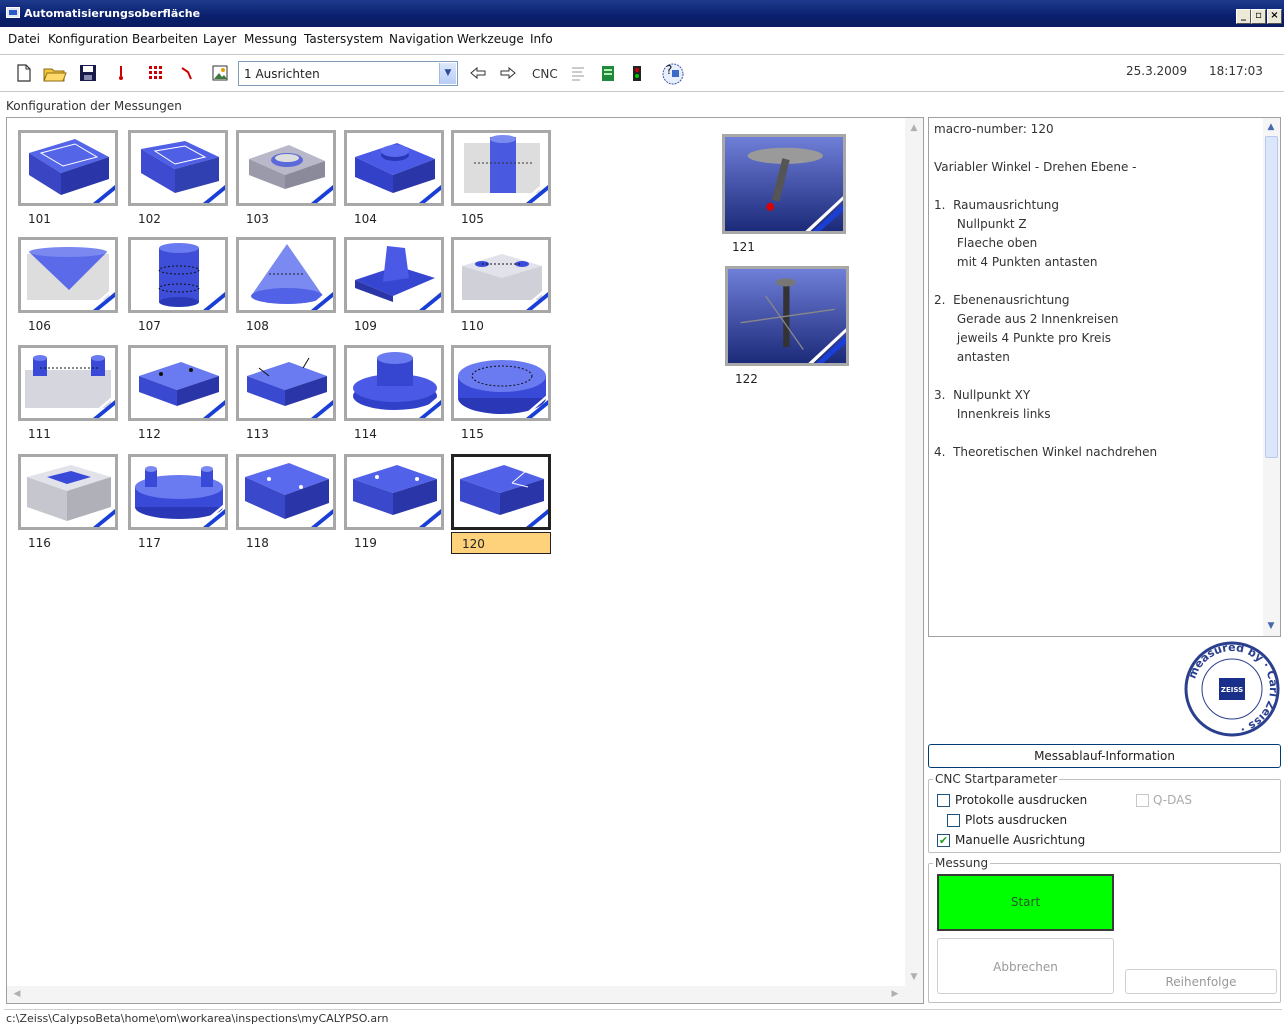 The height and width of the screenshot is (1025, 1284). I want to click on info-line: jeweils 4 Punkte pro Kreis, so click(1023, 338).